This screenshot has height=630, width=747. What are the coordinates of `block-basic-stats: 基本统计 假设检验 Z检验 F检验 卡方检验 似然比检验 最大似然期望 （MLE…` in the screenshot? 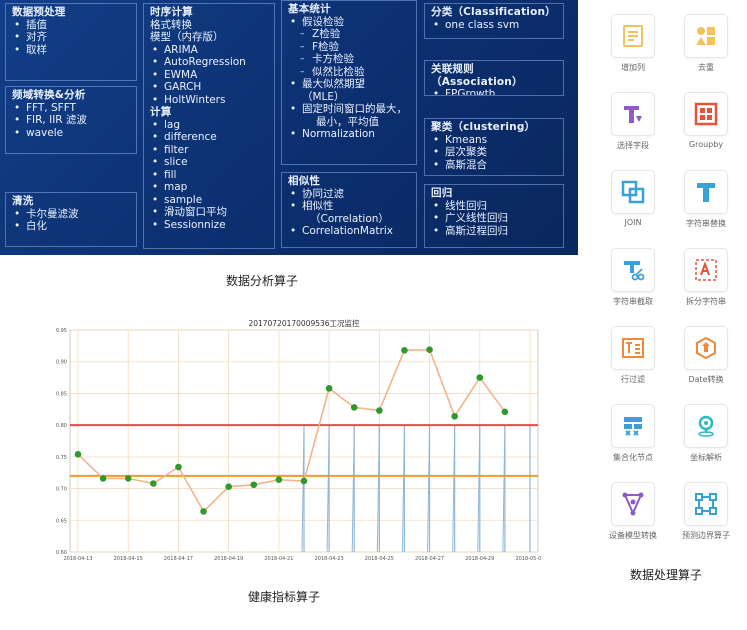 It's located at (349, 82).